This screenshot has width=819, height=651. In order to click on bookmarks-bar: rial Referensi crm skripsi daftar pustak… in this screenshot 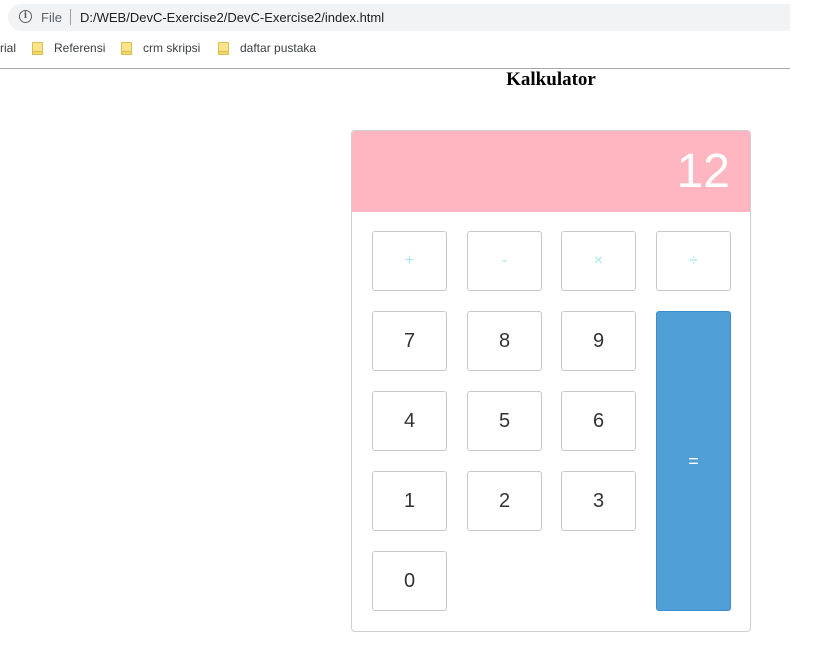, I will do `click(395, 49)`.